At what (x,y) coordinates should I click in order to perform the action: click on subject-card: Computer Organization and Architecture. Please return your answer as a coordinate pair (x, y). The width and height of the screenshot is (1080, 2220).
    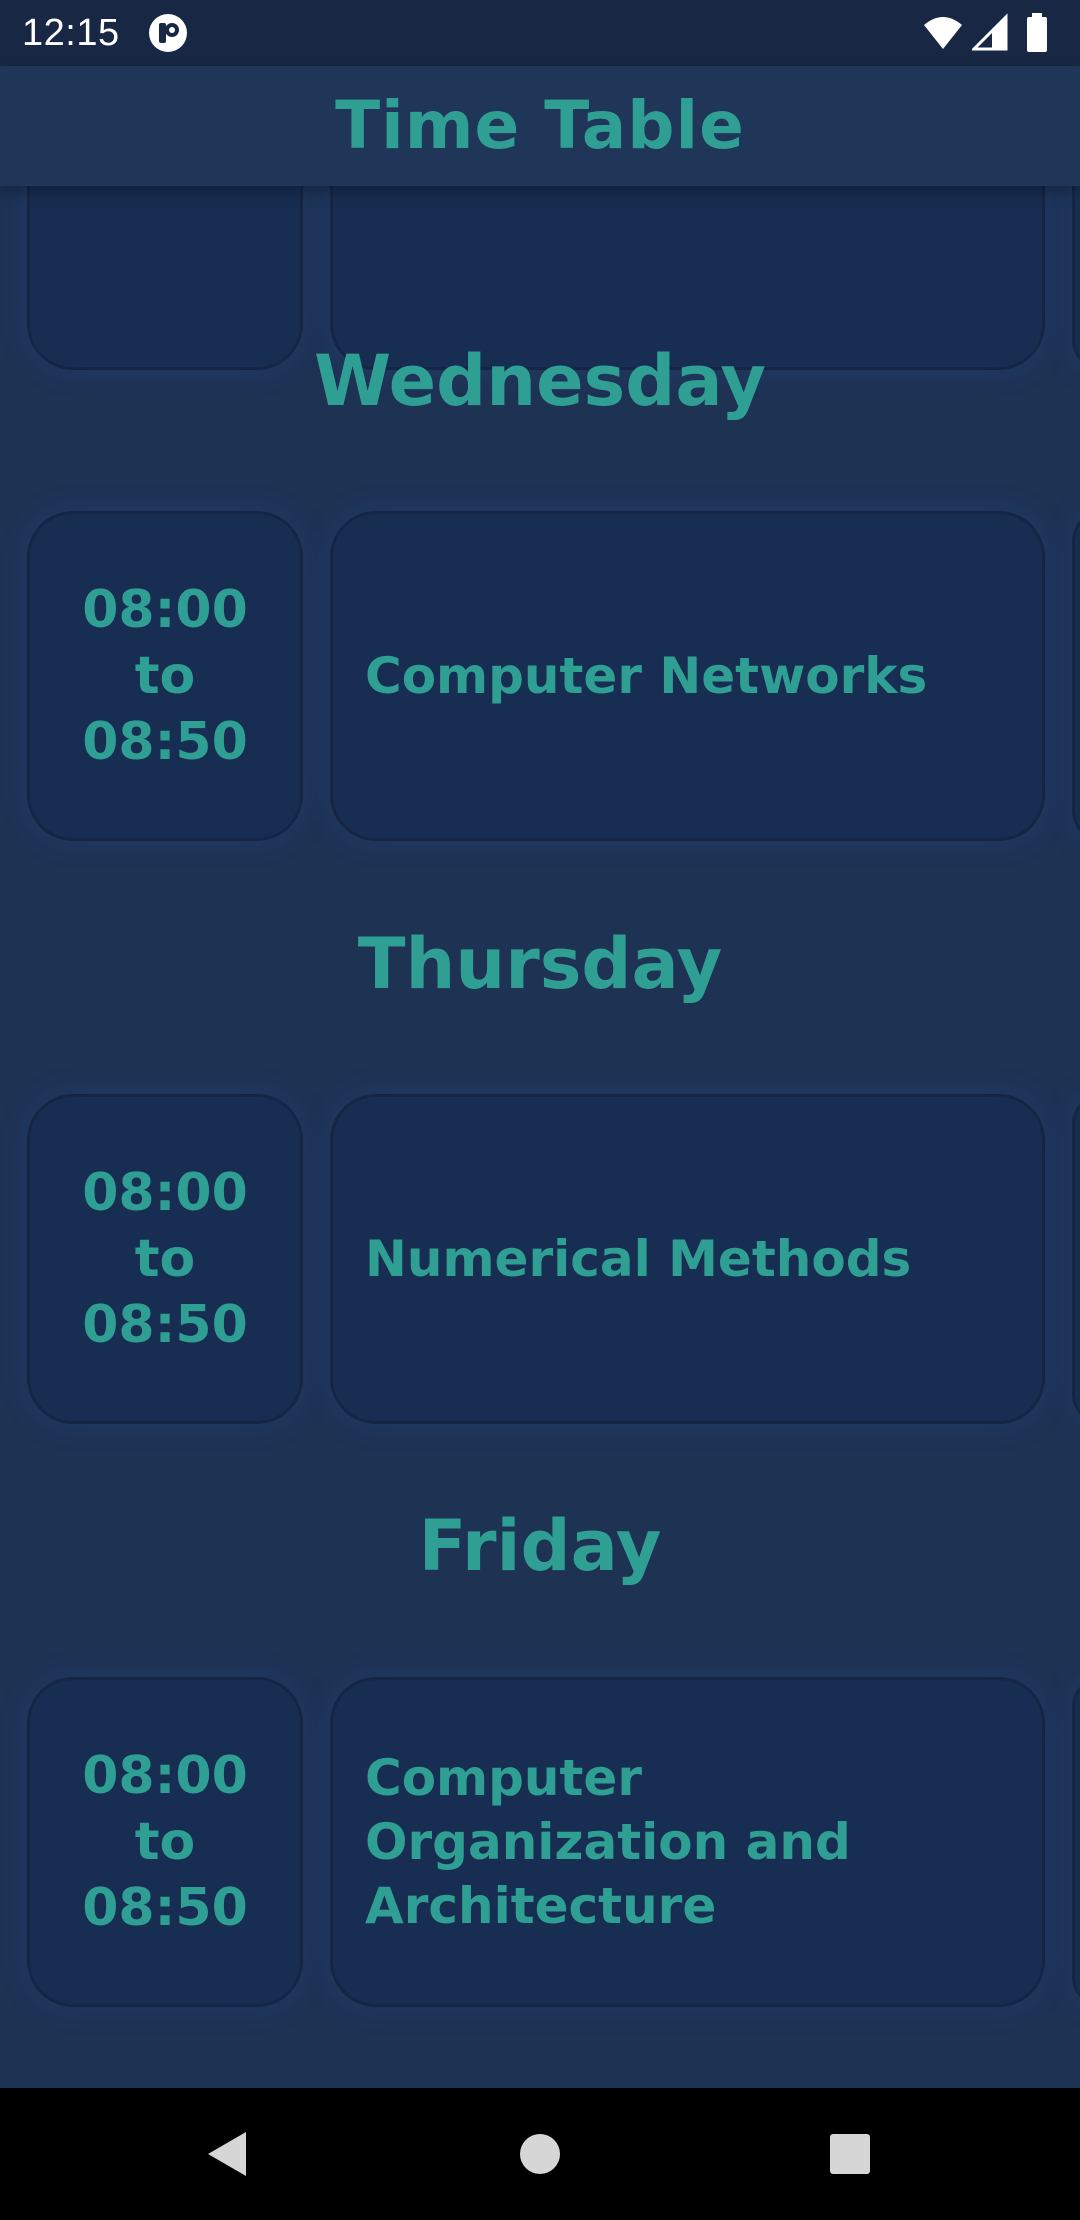
    Looking at the image, I should click on (687, 1842).